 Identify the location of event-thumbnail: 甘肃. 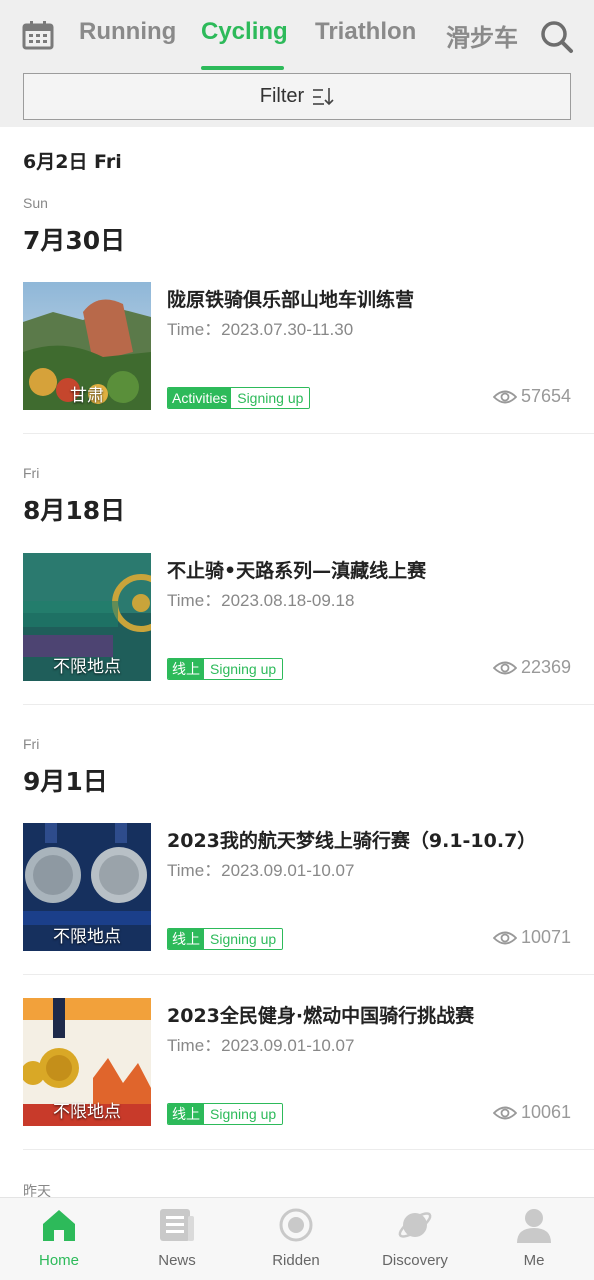
(87, 346).